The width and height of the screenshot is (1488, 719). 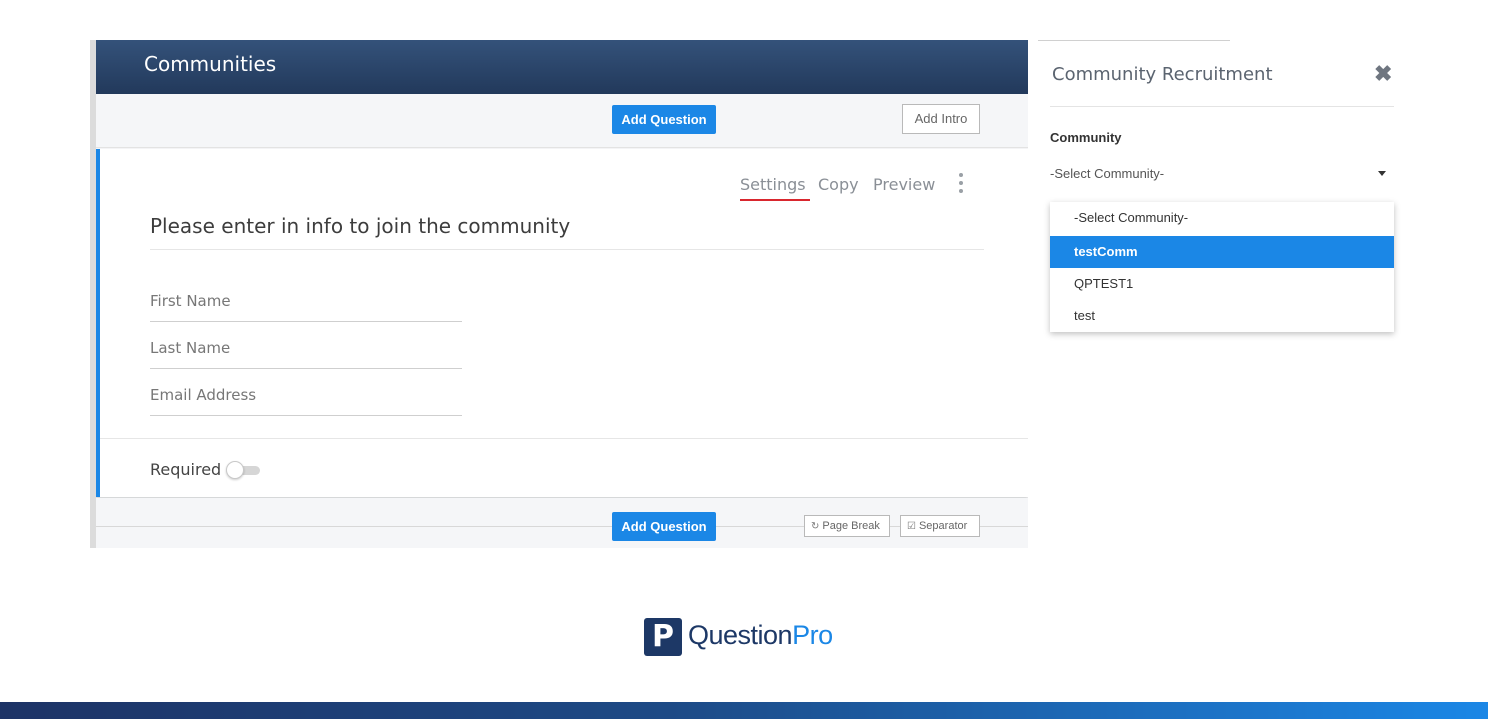 I want to click on first-name-field: First Name, so click(x=306, y=307).